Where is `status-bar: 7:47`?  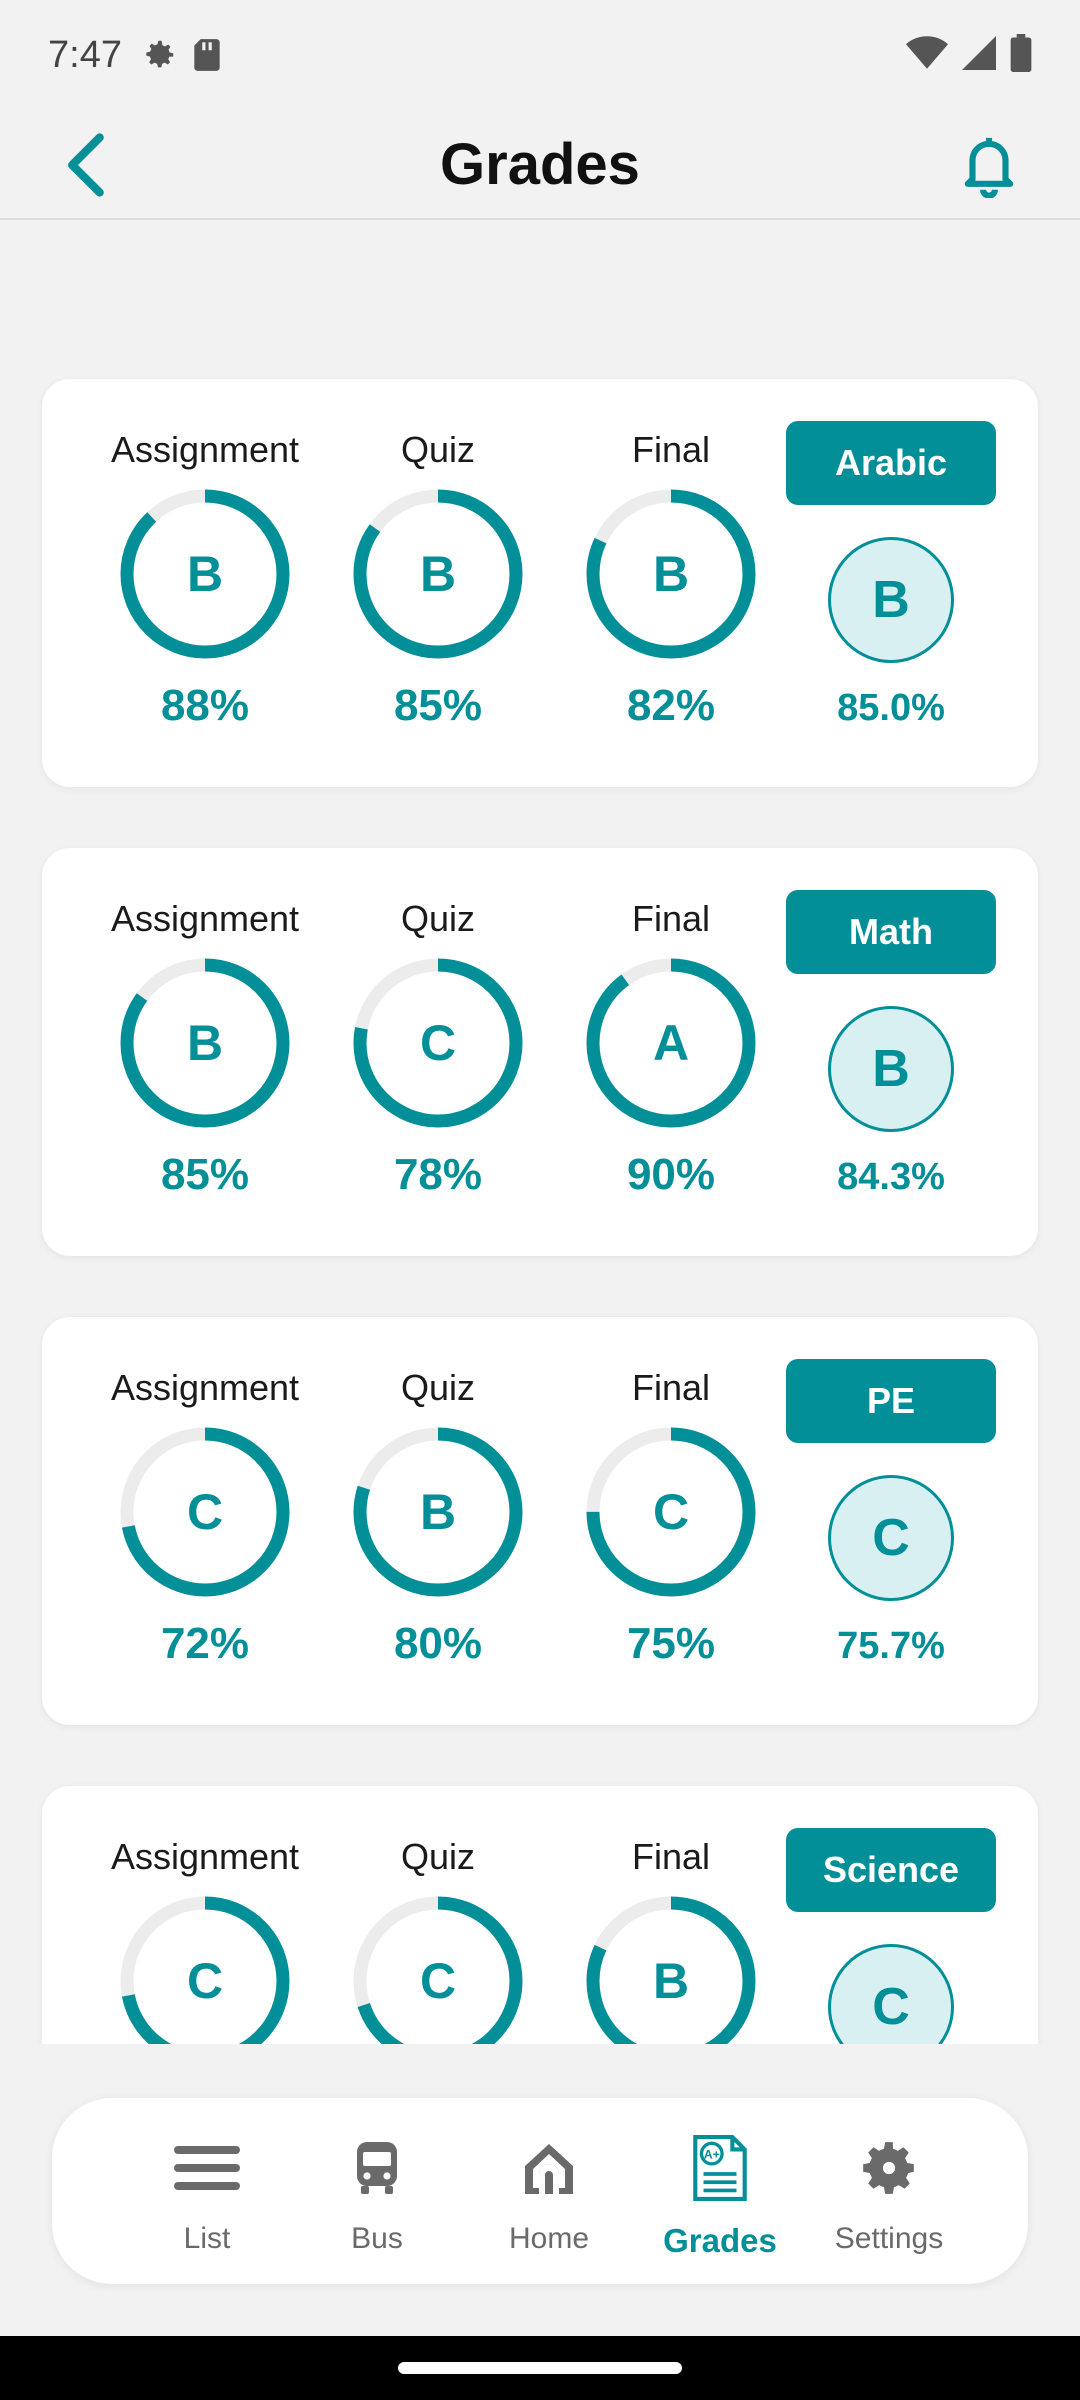 status-bar: 7:47 is located at coordinates (540, 55).